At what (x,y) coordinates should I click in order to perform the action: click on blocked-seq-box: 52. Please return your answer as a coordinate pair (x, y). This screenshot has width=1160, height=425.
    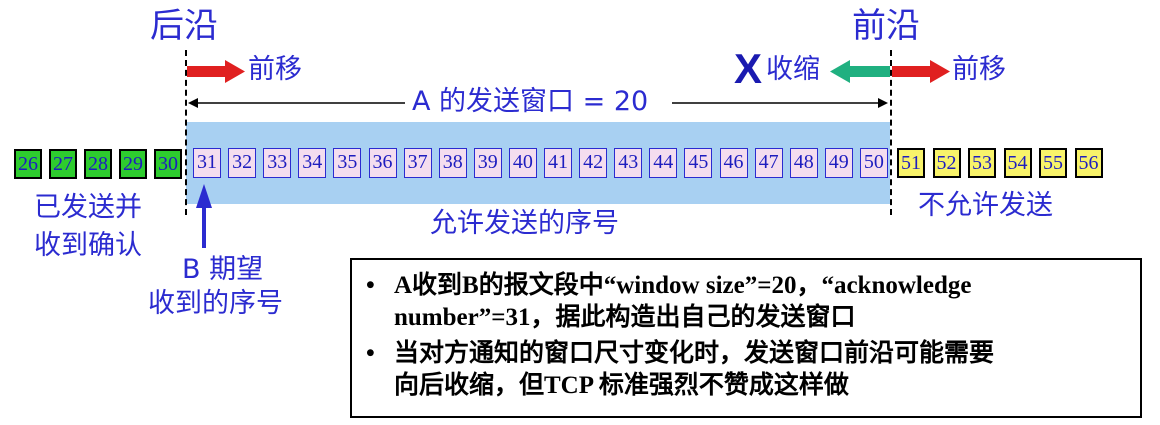
    Looking at the image, I should click on (946, 163).